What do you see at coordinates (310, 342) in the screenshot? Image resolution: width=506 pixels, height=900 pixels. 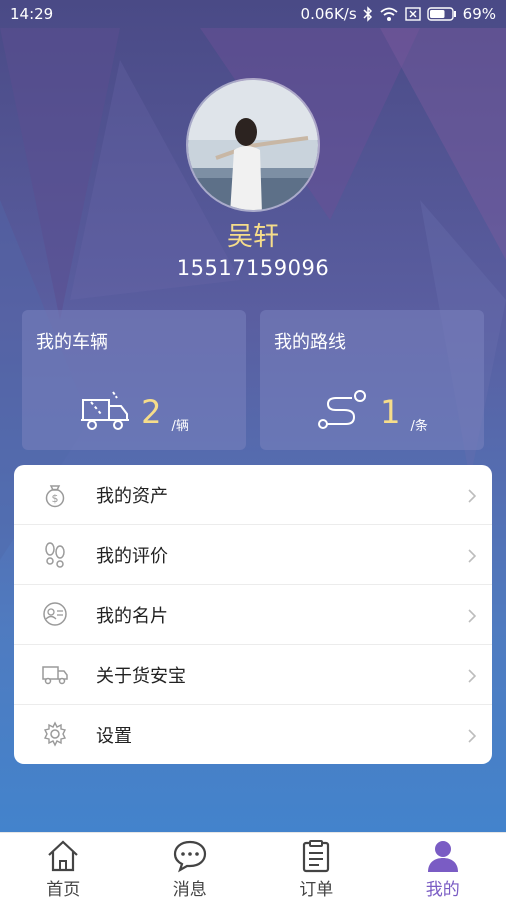 I see `card-title: 我的路线` at bounding box center [310, 342].